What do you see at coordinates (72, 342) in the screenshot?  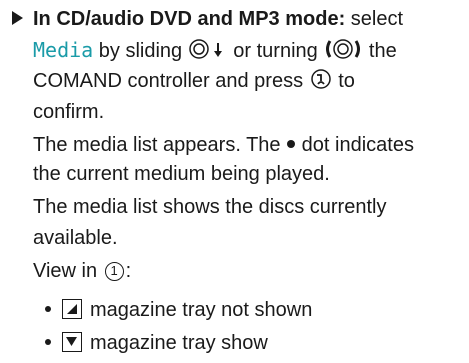 I see `tray-expanded-icon` at bounding box center [72, 342].